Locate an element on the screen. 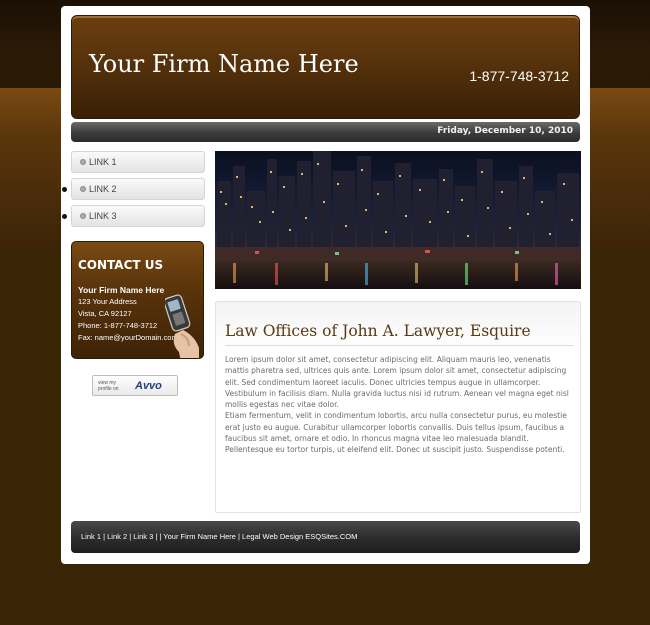 This screenshot has height=625, width=650. nav-item-link-1: LINK 1 is located at coordinates (138, 162).